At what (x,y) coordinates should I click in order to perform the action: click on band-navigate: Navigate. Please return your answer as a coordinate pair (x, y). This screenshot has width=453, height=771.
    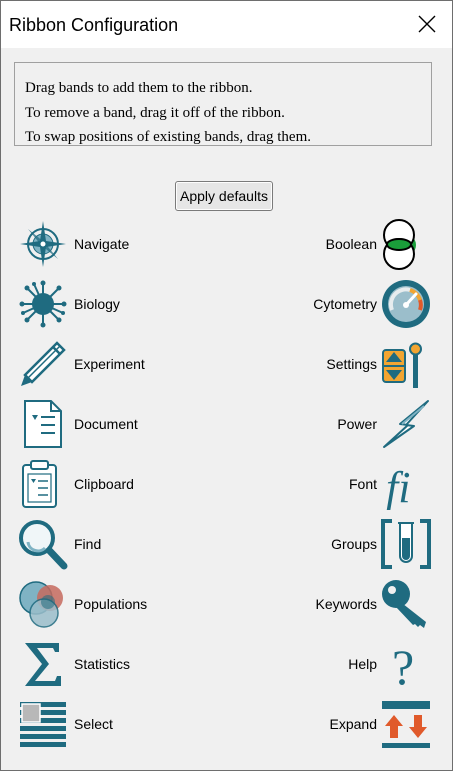
    Looking at the image, I should click on (73, 244).